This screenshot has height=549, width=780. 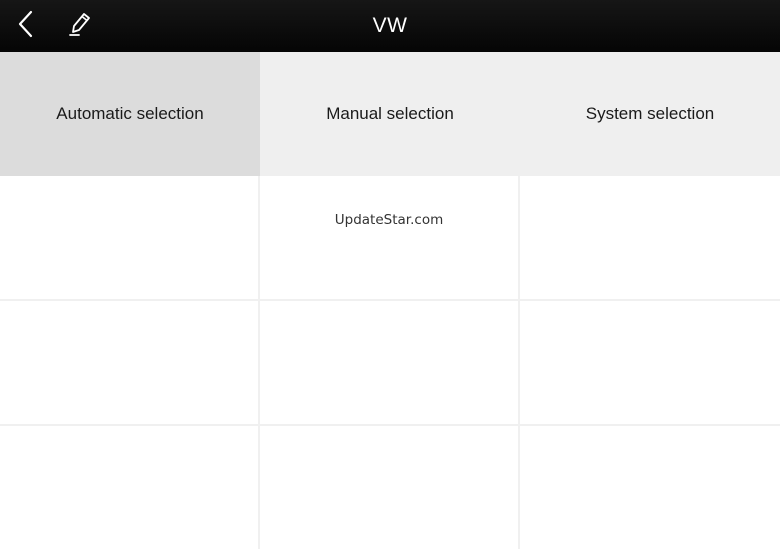 What do you see at coordinates (130, 114) in the screenshot?
I see `tab-automatic-selection: Automatic selection` at bounding box center [130, 114].